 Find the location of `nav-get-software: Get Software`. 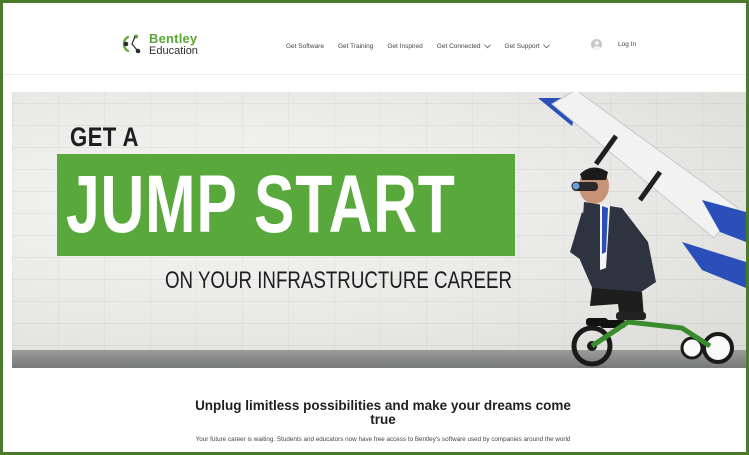

nav-get-software: Get Software is located at coordinates (305, 46).